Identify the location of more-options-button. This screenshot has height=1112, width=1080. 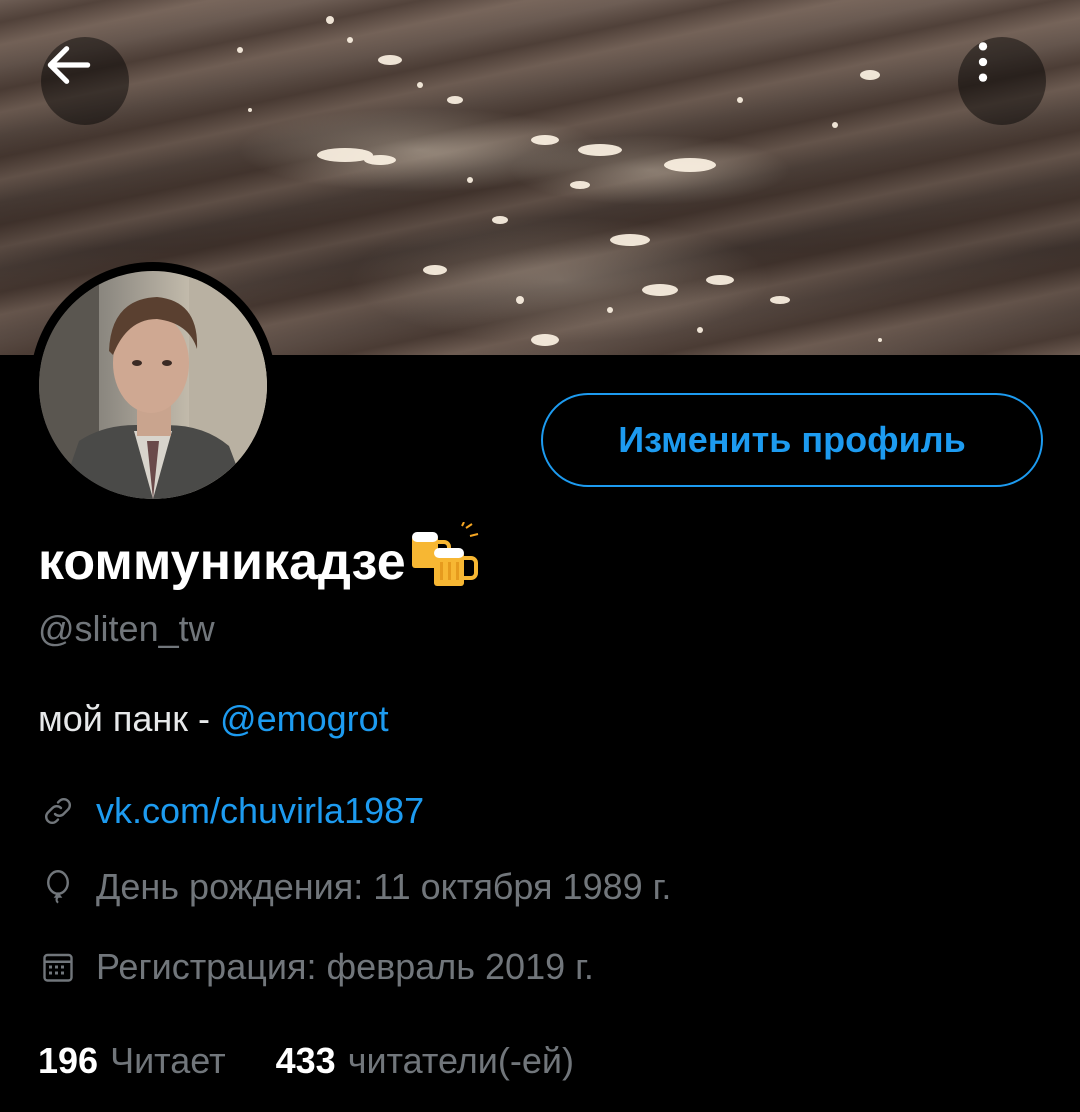
(1002, 81).